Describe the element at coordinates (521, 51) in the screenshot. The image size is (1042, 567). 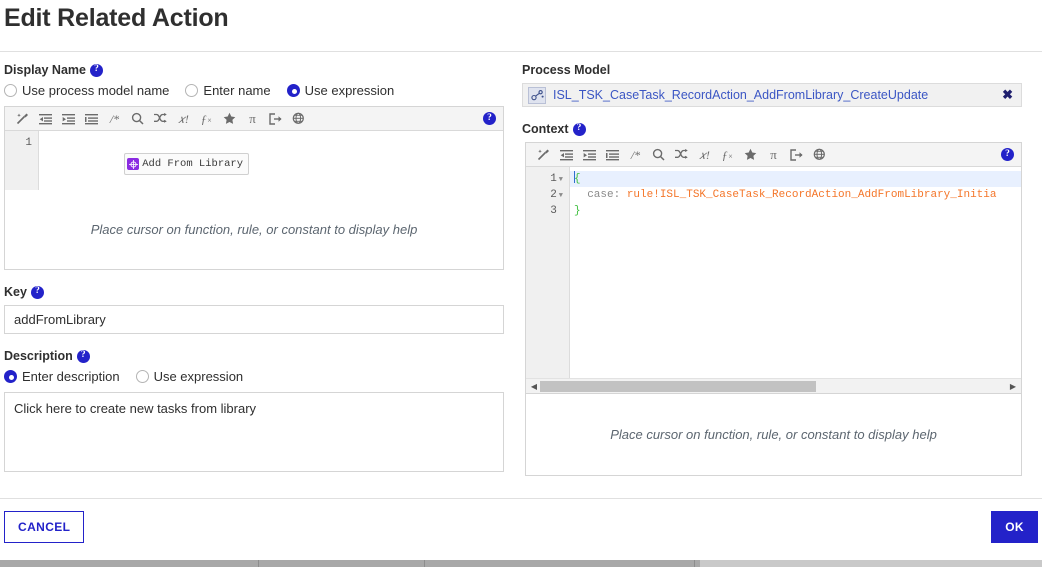
I see `title-divider` at that location.